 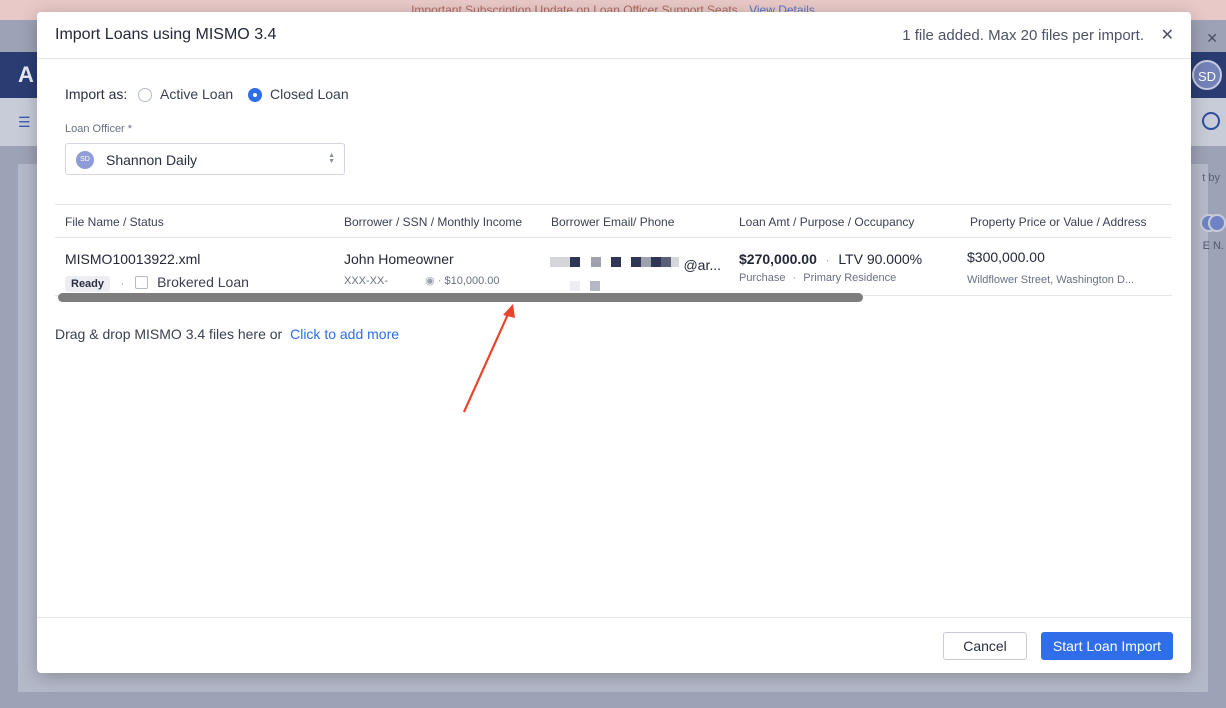 I want to click on loan-amount: $270,000.00, so click(x=778, y=259).